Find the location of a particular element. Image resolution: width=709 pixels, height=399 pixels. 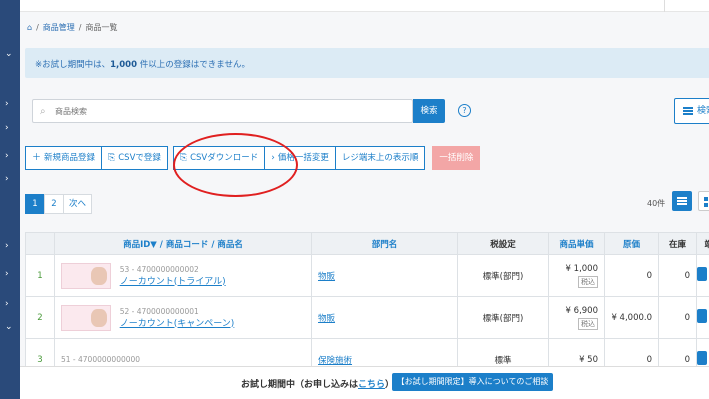

next-page-button: 次へ is located at coordinates (78, 204).